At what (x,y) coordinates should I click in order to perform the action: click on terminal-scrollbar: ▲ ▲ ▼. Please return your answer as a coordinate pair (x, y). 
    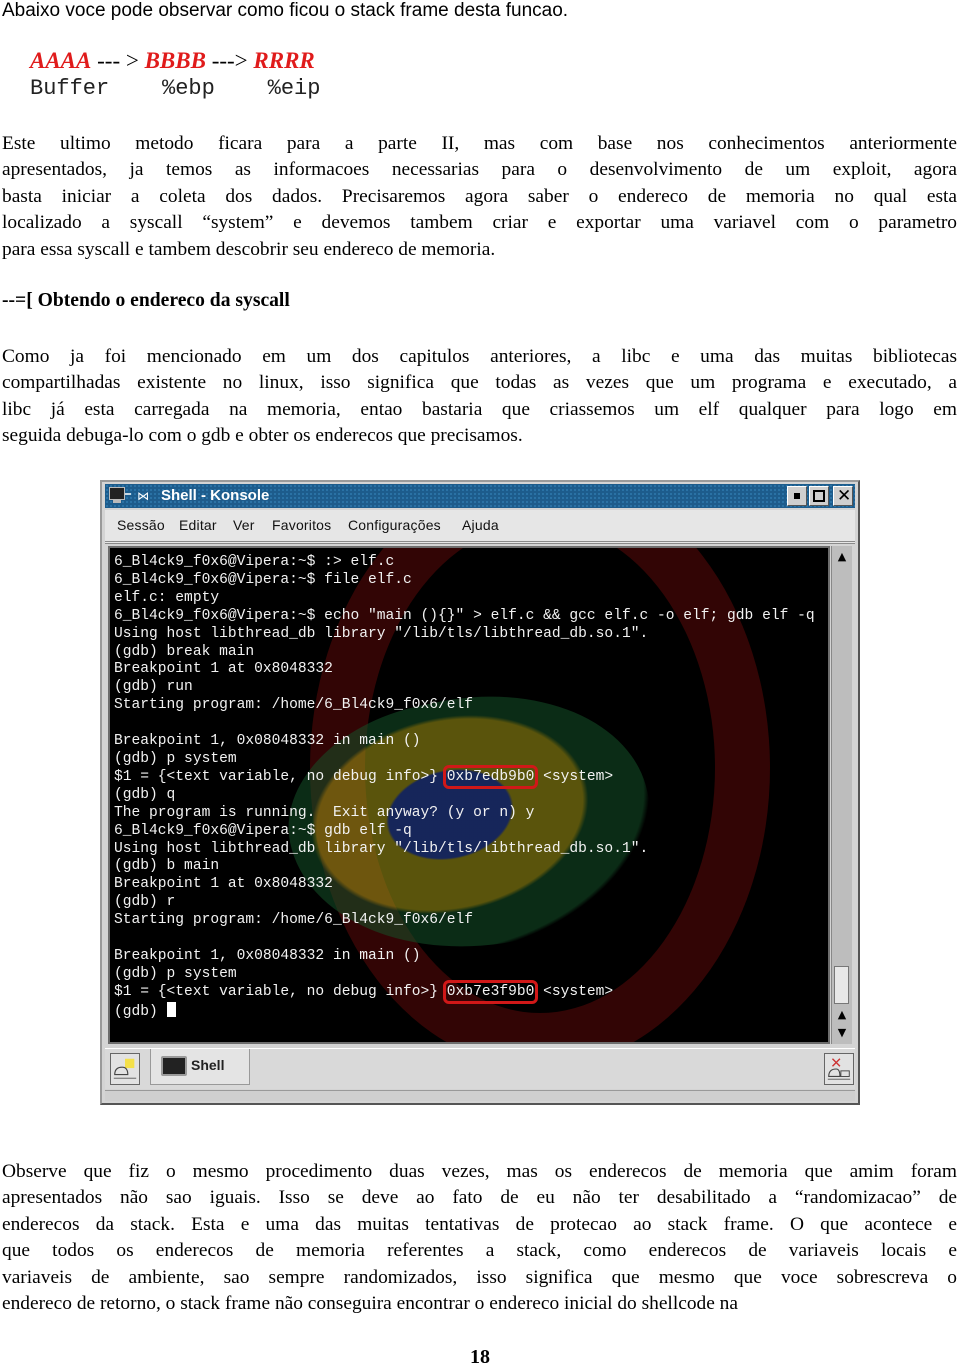
    Looking at the image, I should click on (841, 795).